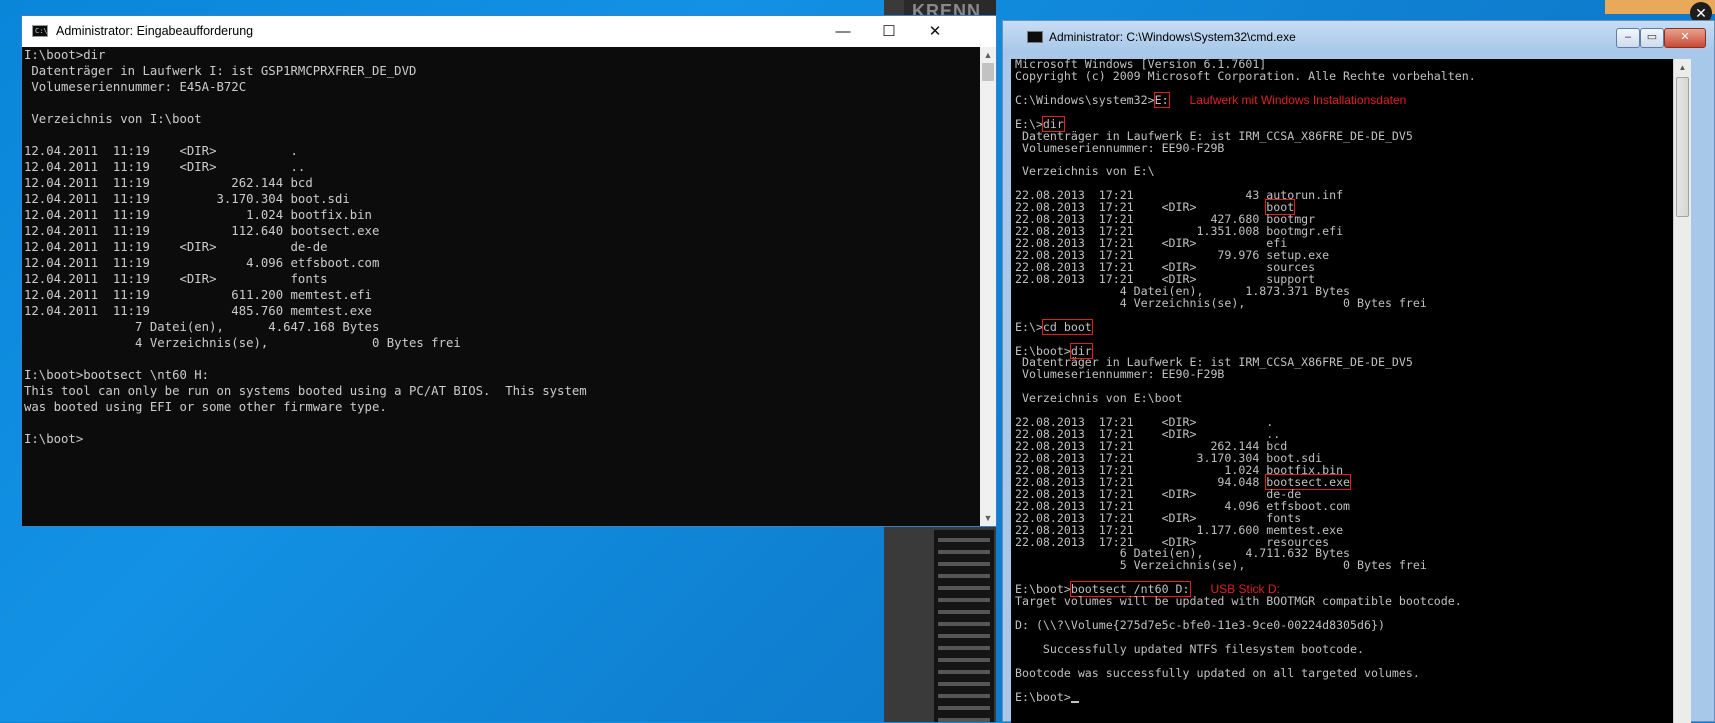 The width and height of the screenshot is (1715, 723). Describe the element at coordinates (1085, 171) in the screenshot. I see `console-line: Verzeichnis von E:\` at that location.